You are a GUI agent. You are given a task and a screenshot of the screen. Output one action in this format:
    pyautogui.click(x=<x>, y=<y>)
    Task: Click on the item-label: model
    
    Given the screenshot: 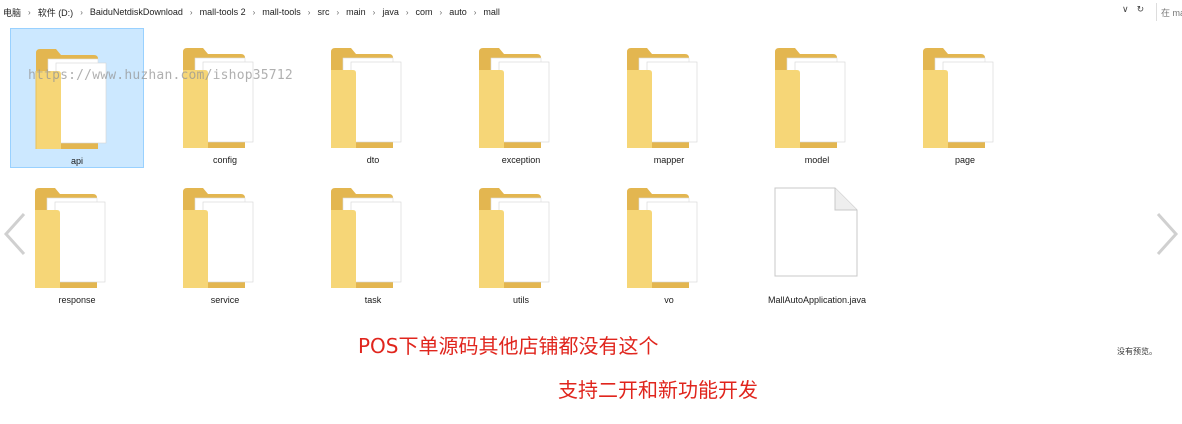 What is the action you would take?
    pyautogui.click(x=817, y=160)
    